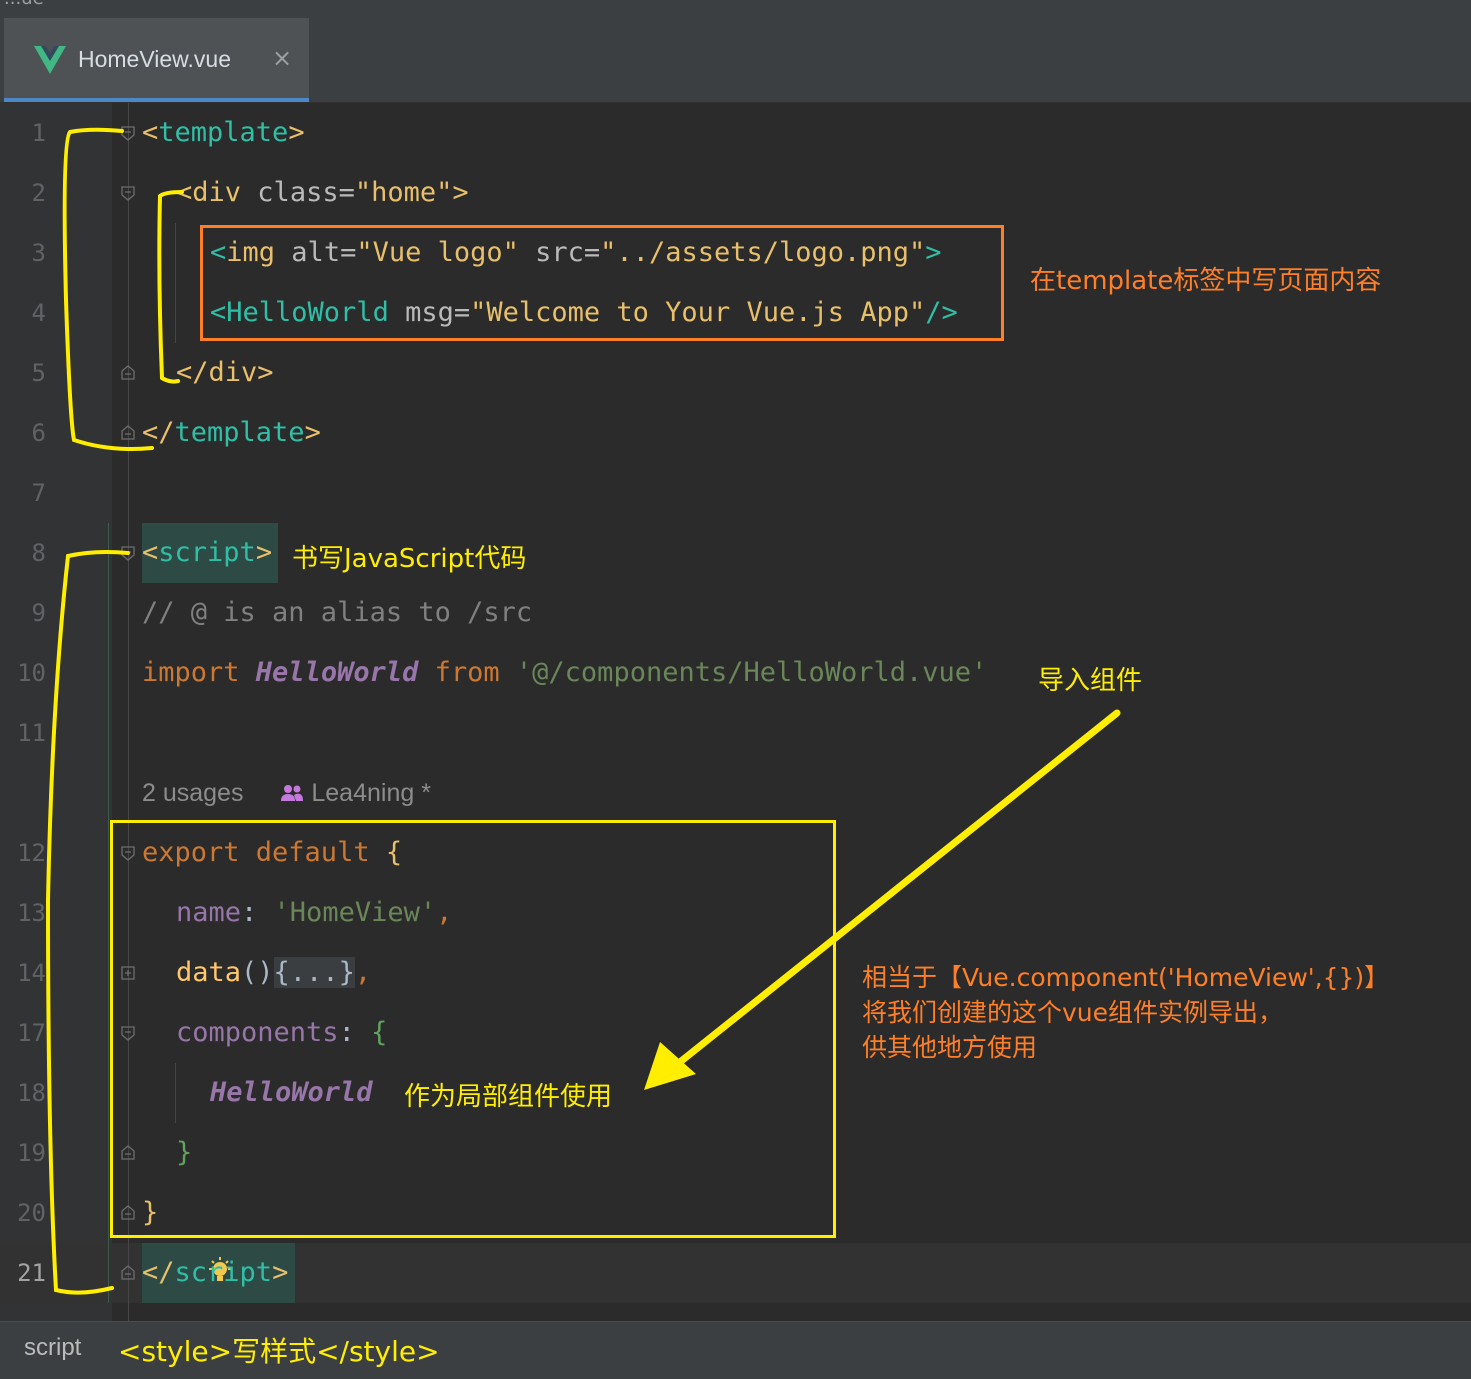 The image size is (1471, 1379). I want to click on code-line-8: <script>, so click(207, 553).